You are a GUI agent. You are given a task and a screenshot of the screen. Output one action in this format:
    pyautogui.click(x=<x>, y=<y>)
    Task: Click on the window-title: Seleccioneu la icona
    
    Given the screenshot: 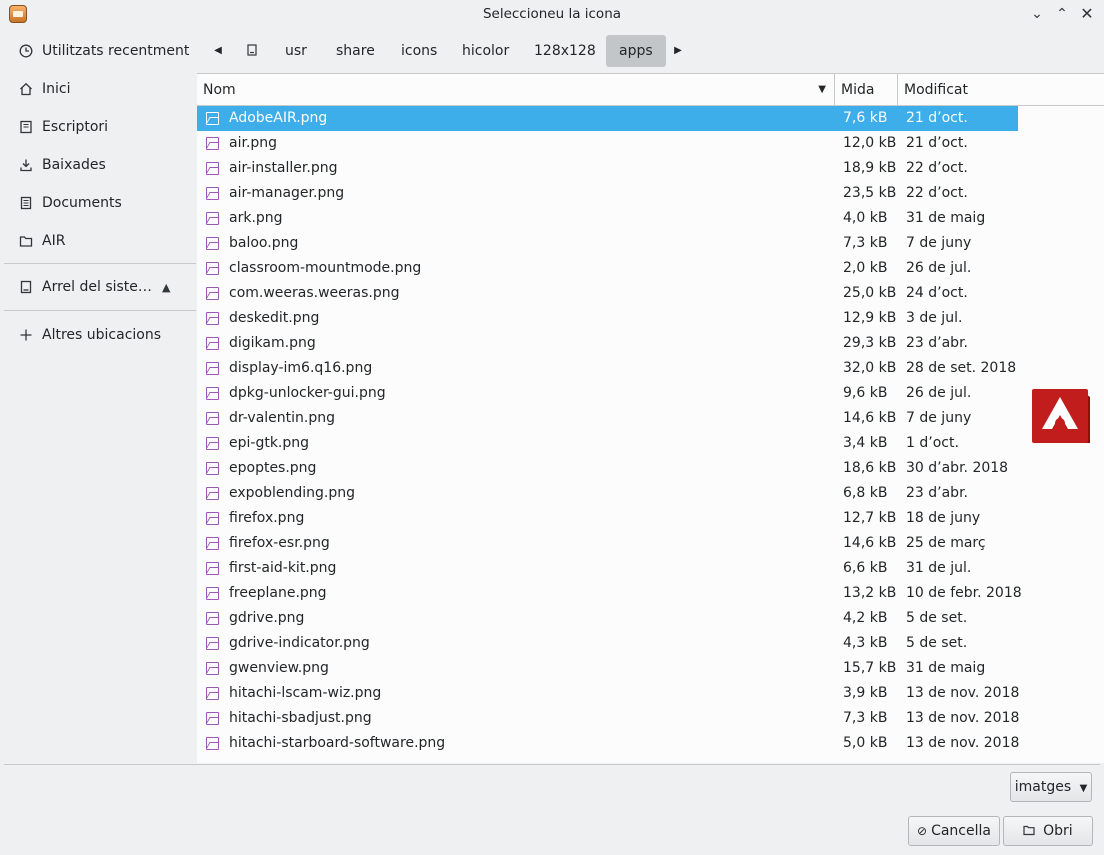 What is the action you would take?
    pyautogui.click(x=552, y=14)
    